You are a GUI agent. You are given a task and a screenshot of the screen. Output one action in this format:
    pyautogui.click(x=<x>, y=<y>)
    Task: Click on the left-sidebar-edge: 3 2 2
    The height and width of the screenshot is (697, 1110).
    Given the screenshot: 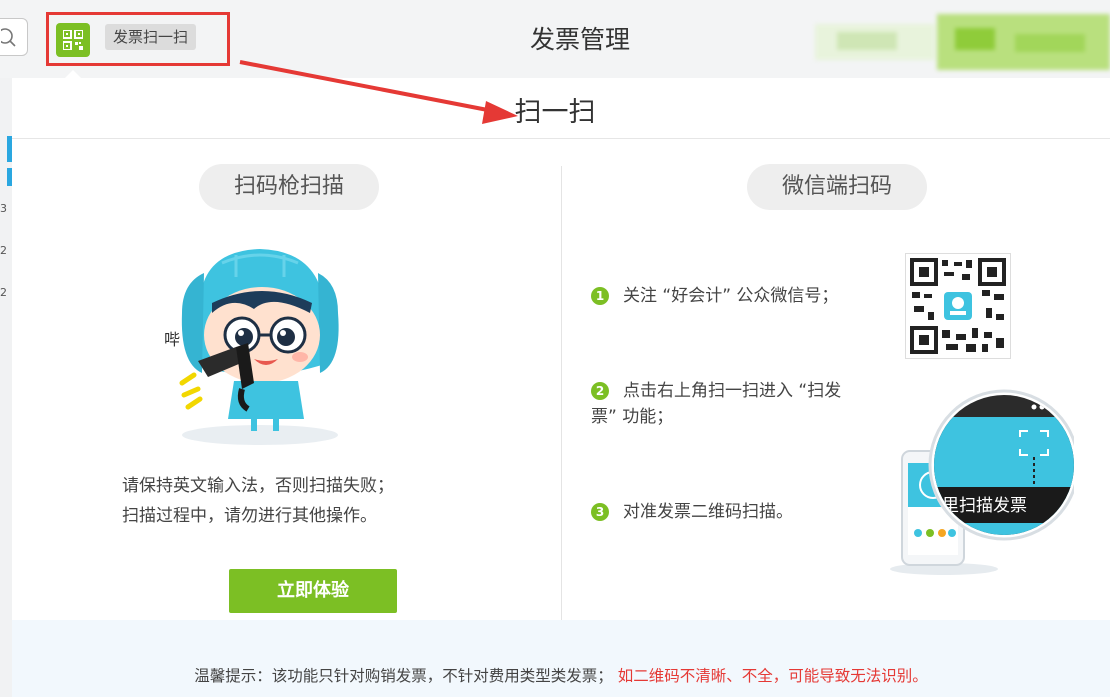 What is the action you would take?
    pyautogui.click(x=6, y=387)
    